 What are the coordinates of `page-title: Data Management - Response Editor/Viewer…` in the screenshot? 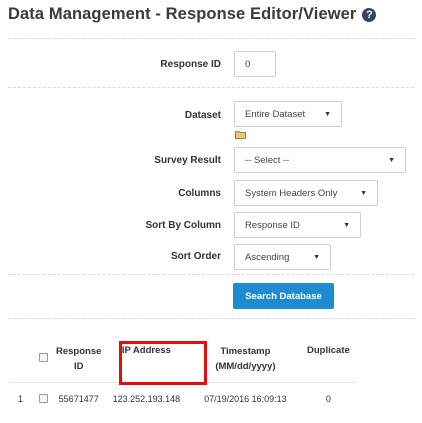 It's located at (192, 14).